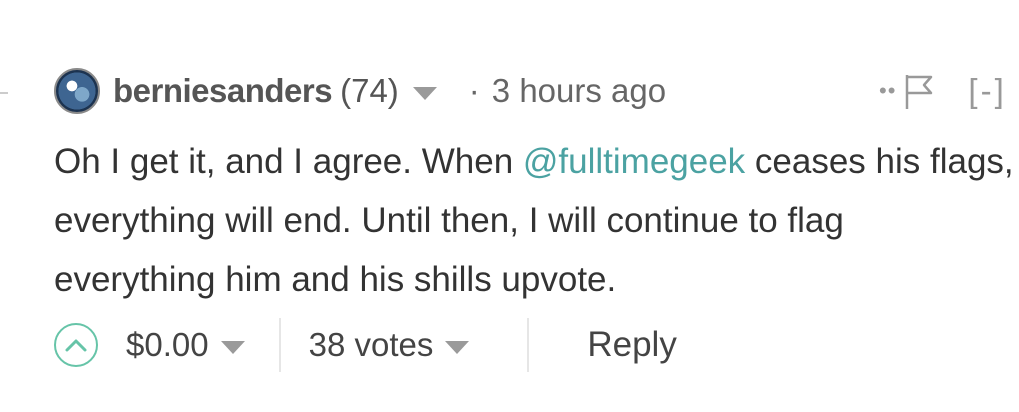 The height and width of the screenshot is (412, 1019). What do you see at coordinates (424, 93) in the screenshot?
I see `author-menu-caret-icon` at bounding box center [424, 93].